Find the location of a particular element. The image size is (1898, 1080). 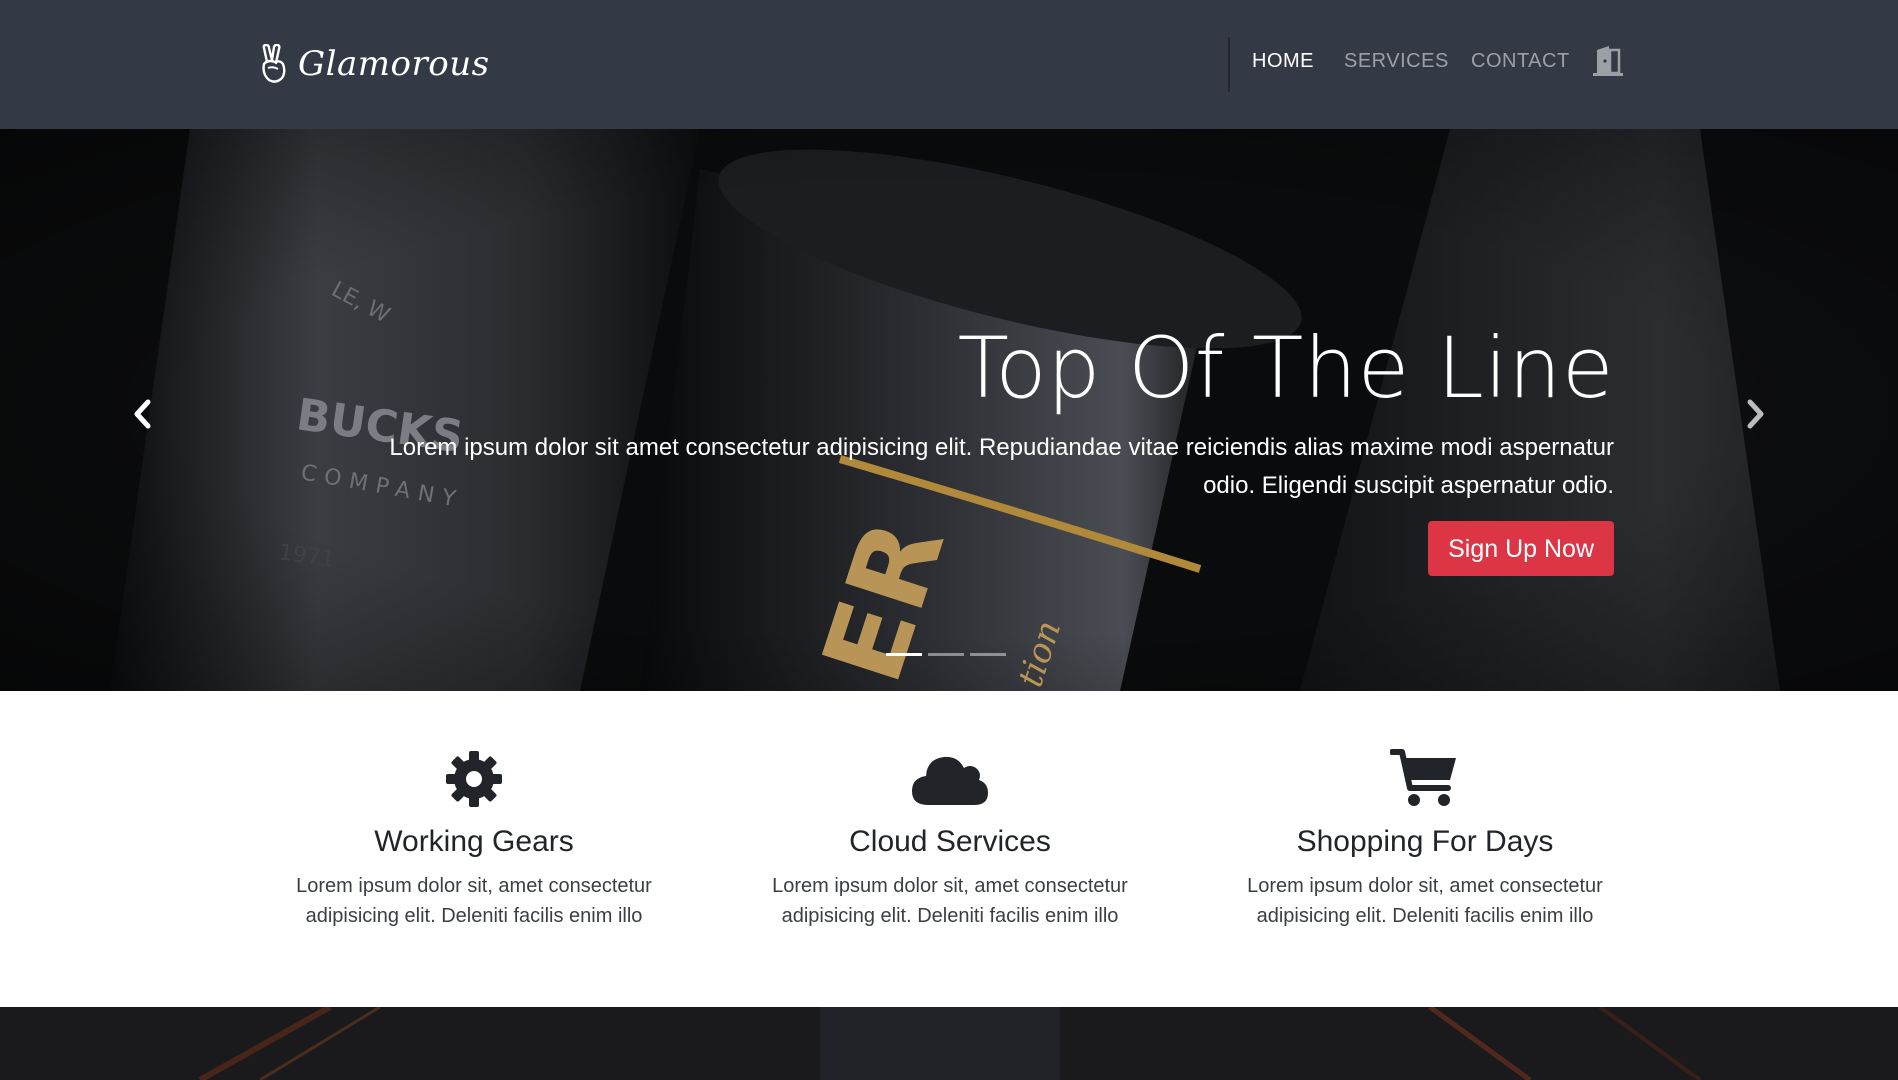

carousel-indicators is located at coordinates (946, 654).